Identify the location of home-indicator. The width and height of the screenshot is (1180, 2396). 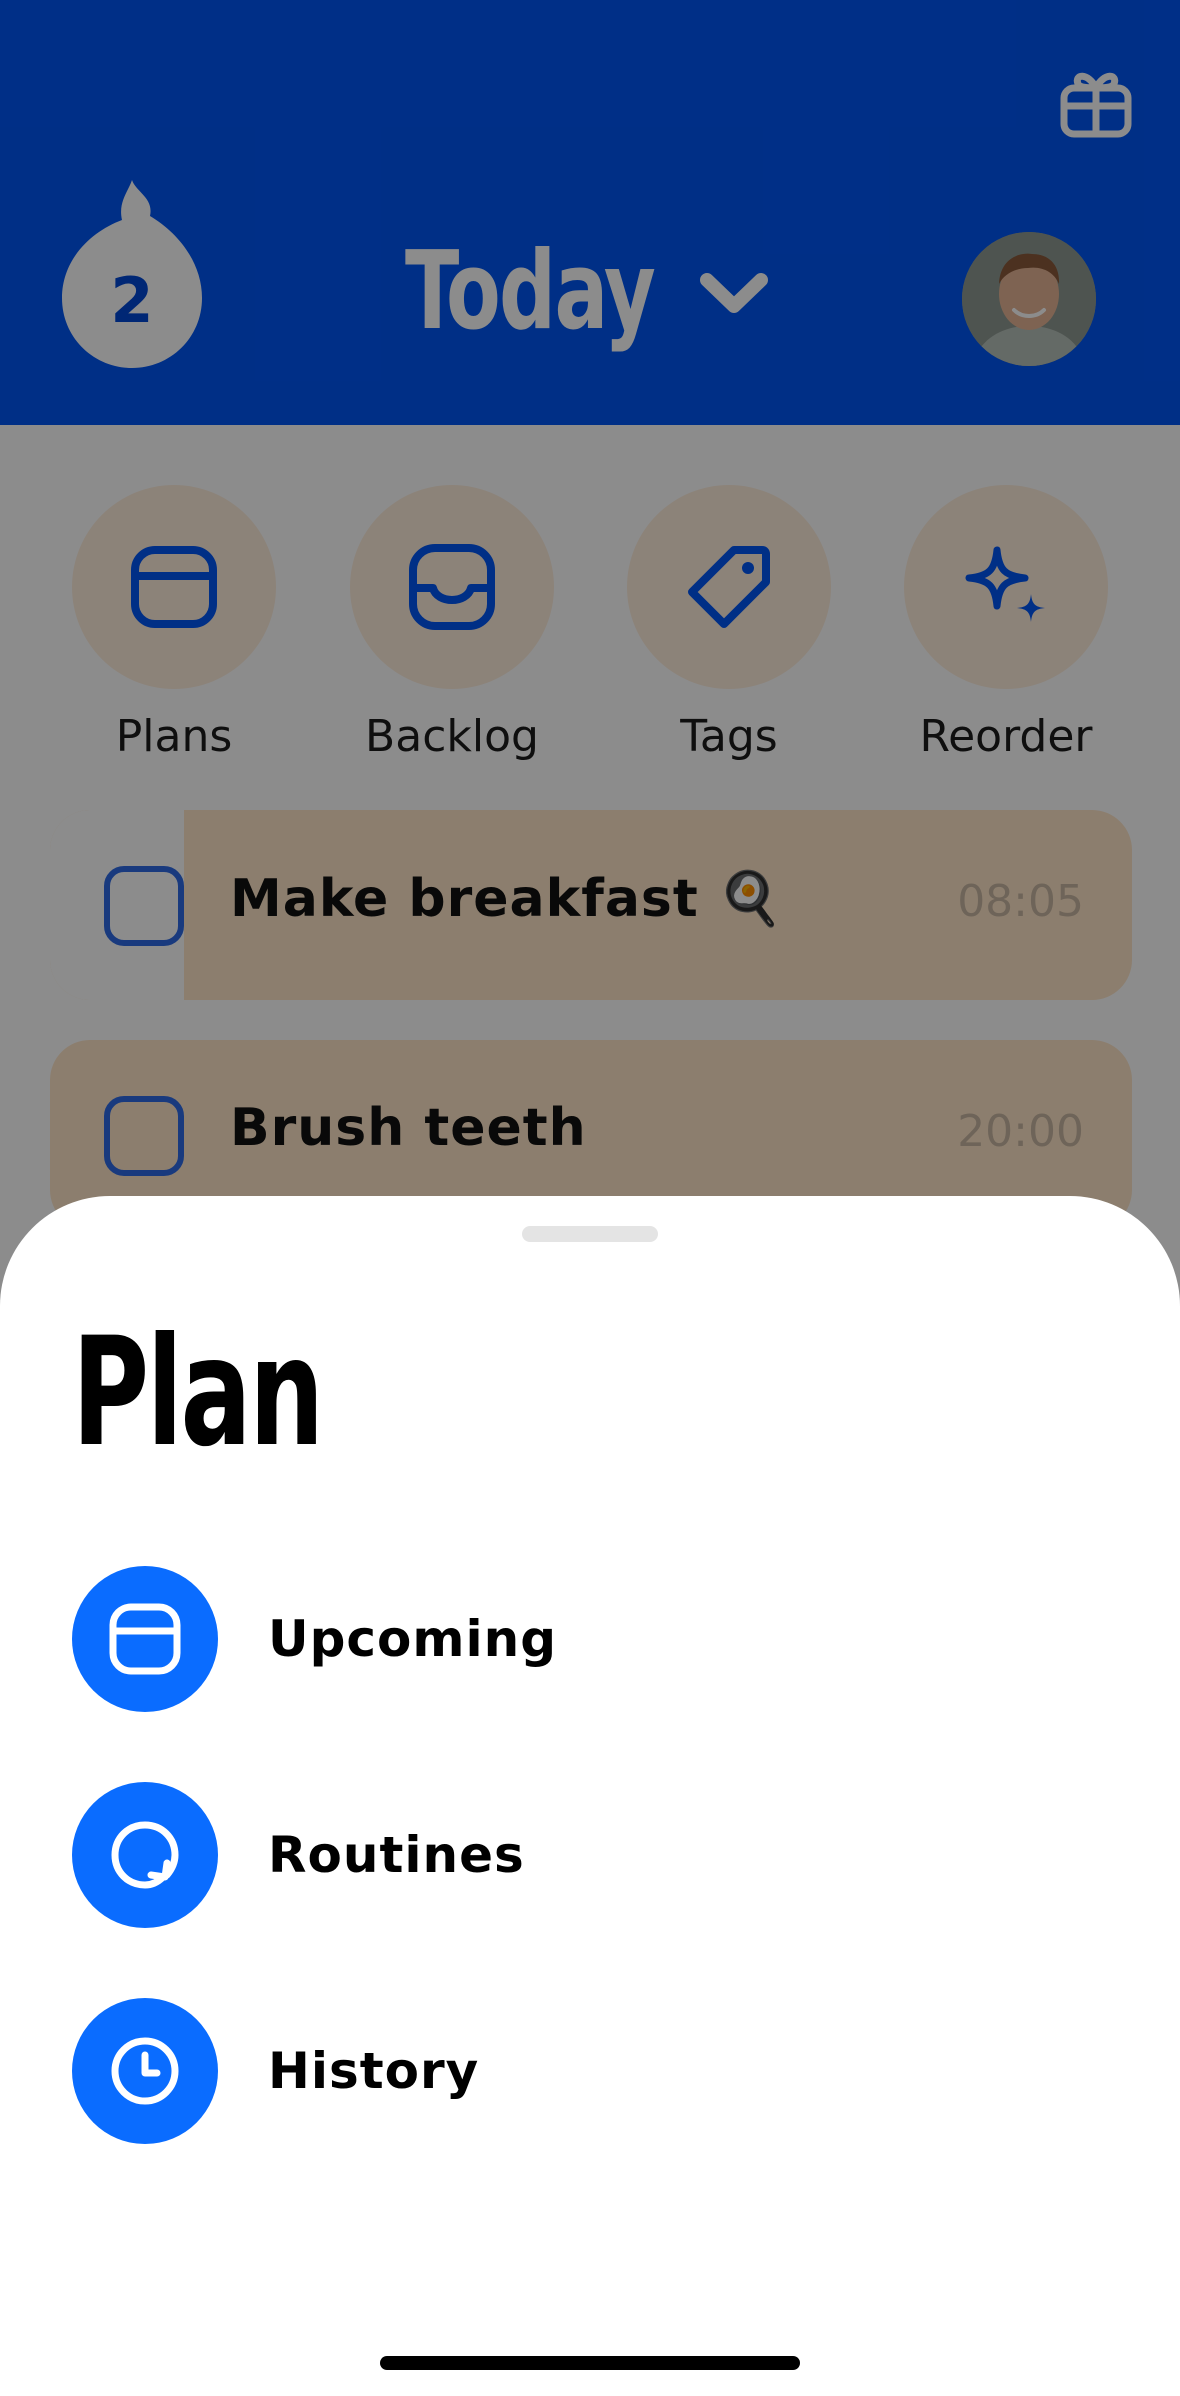
(590, 2363).